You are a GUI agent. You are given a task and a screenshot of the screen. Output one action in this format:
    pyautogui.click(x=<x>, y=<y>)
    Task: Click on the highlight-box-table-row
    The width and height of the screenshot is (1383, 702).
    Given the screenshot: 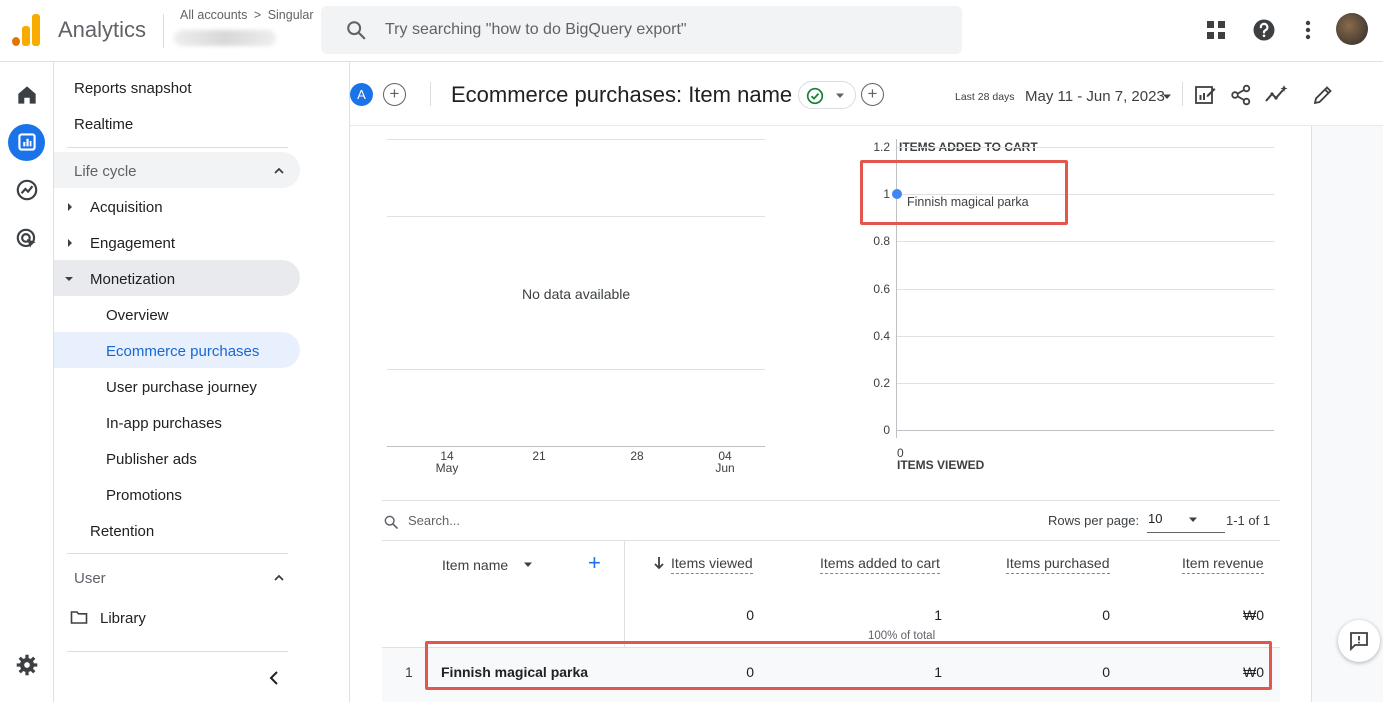 What is the action you would take?
    pyautogui.click(x=848, y=665)
    